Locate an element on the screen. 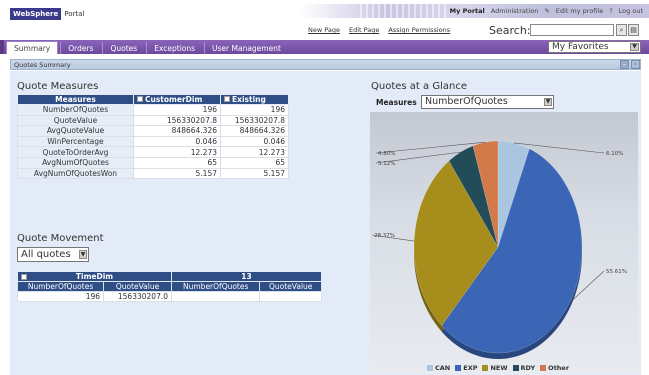 Image resolution: width=649 pixels, height=375 pixels. search-icon: ⌕ is located at coordinates (621, 30).